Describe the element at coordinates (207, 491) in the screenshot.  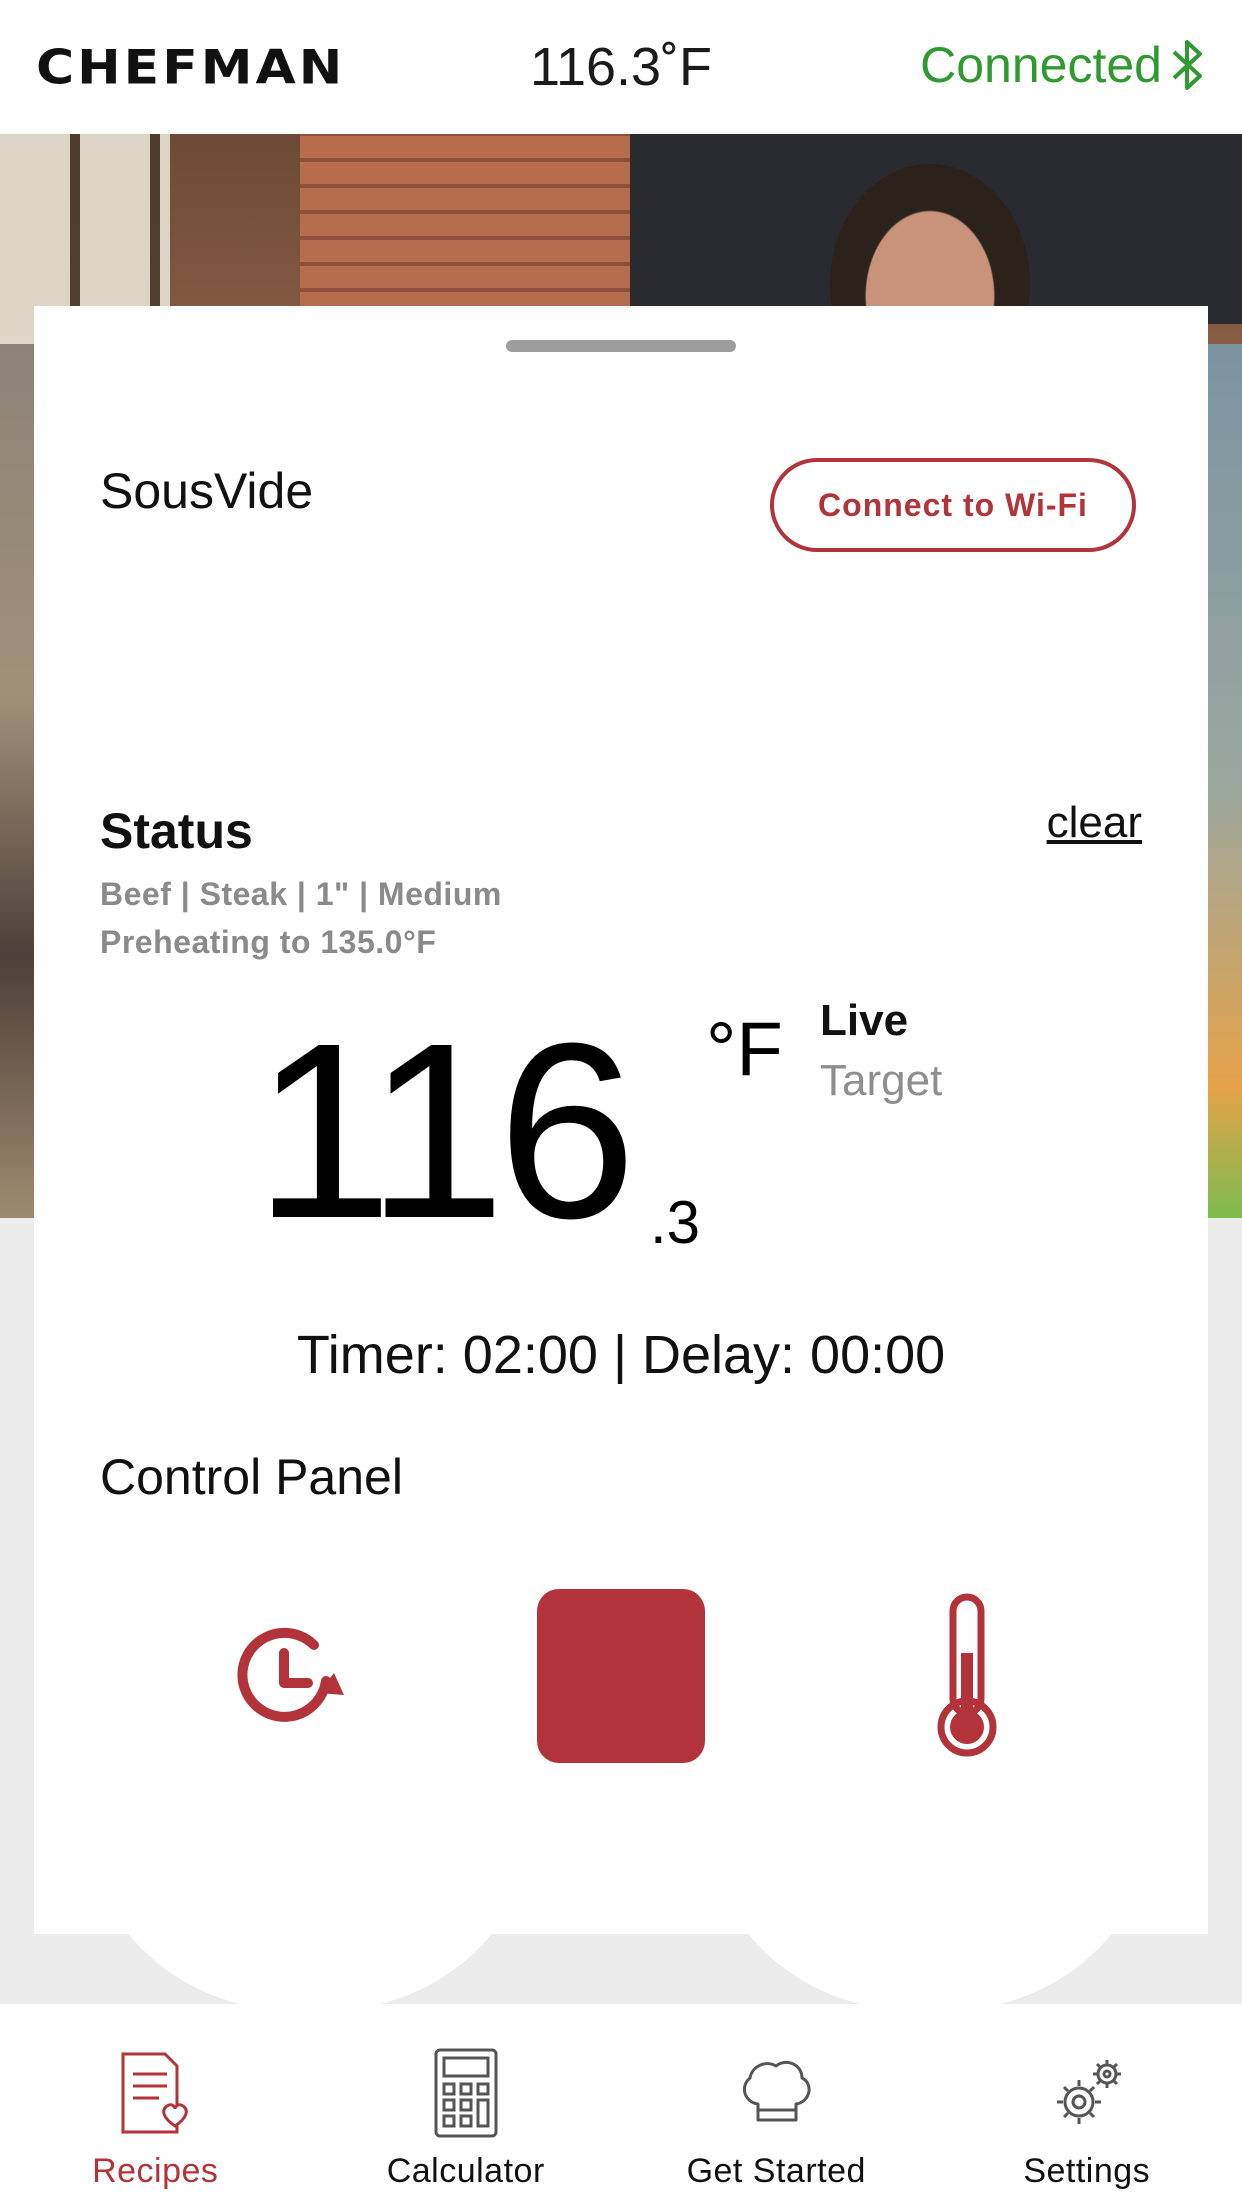
I see `device-title: SousVide` at that location.